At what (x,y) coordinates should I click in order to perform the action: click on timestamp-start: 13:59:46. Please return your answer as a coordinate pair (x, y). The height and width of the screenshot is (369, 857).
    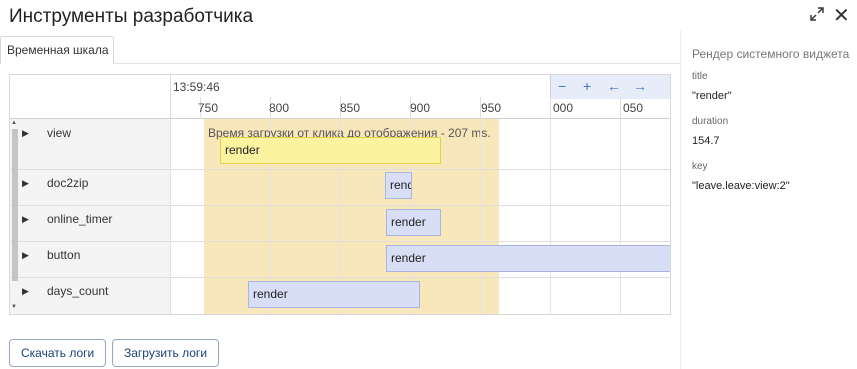
    Looking at the image, I should click on (196, 87).